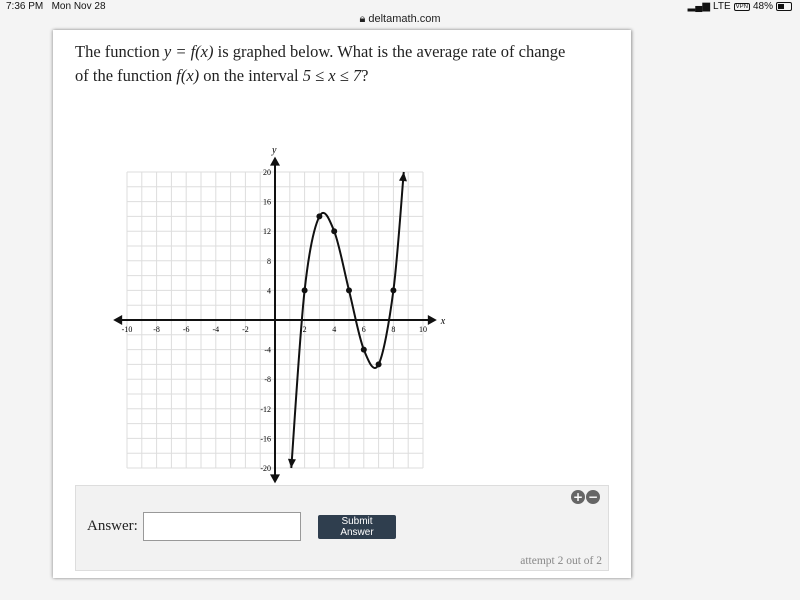 Image resolution: width=800 pixels, height=600 pixels. I want to click on lock-icon: 🔒︎, so click(362, 19).